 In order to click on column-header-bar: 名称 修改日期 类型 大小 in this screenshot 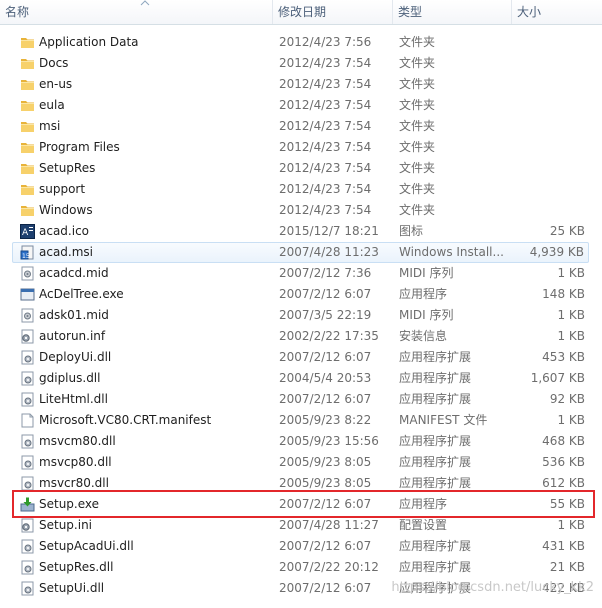, I will do `click(301, 12)`.